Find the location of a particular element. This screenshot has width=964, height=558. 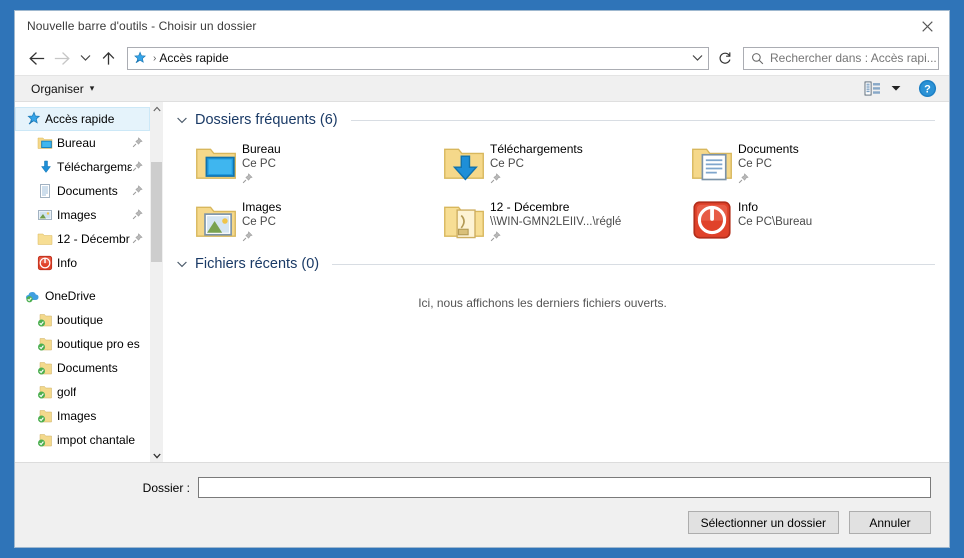

folder-tile-name: Bureau is located at coordinates (261, 149).